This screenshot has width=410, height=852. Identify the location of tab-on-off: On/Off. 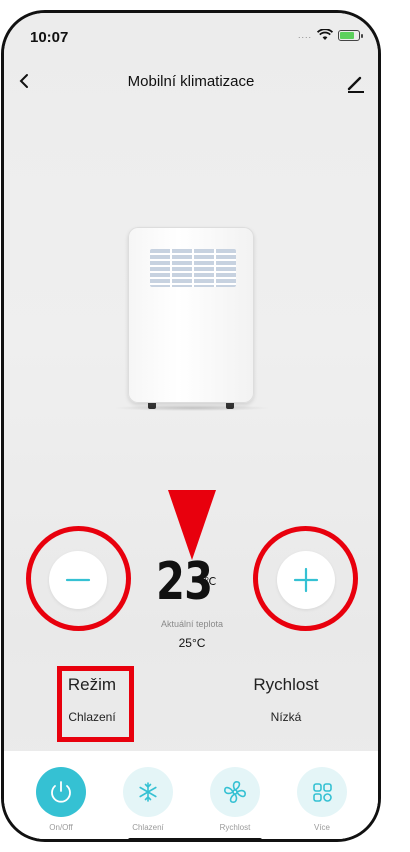
(61, 799).